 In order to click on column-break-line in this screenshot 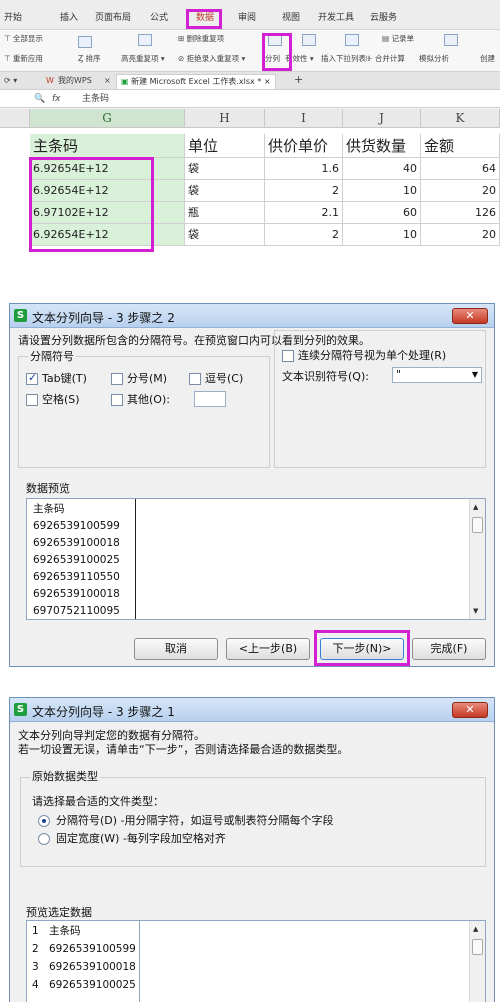, I will do `click(135, 559)`.